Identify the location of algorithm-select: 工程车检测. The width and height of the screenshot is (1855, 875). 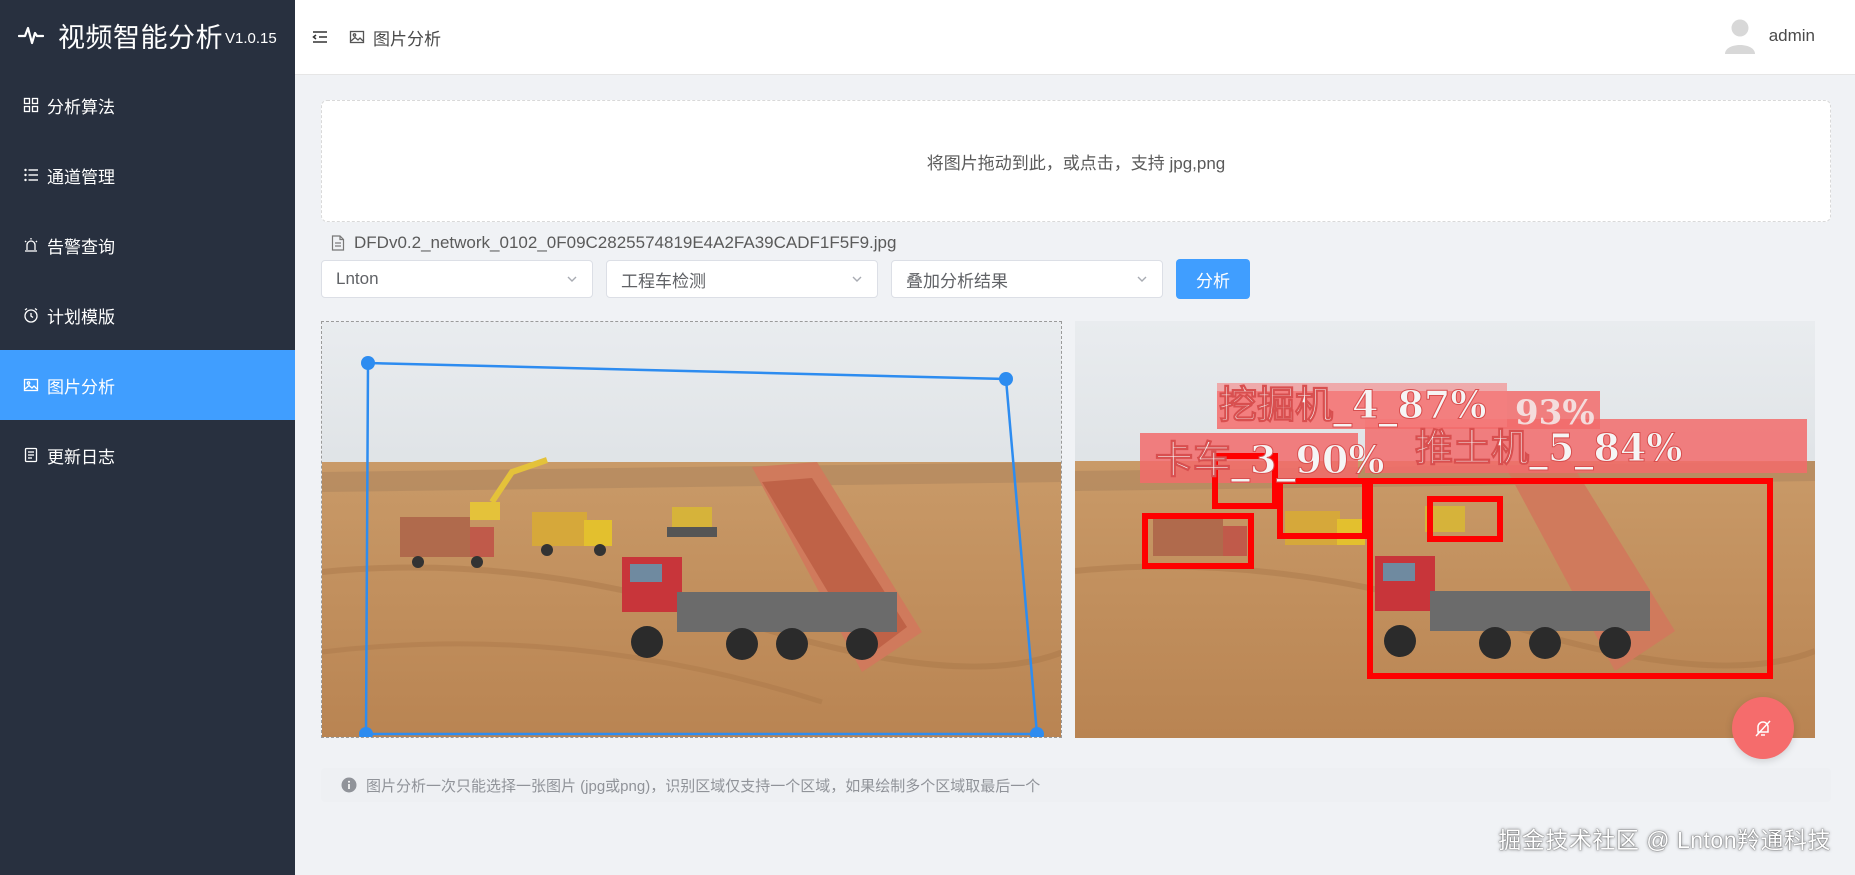
(742, 279).